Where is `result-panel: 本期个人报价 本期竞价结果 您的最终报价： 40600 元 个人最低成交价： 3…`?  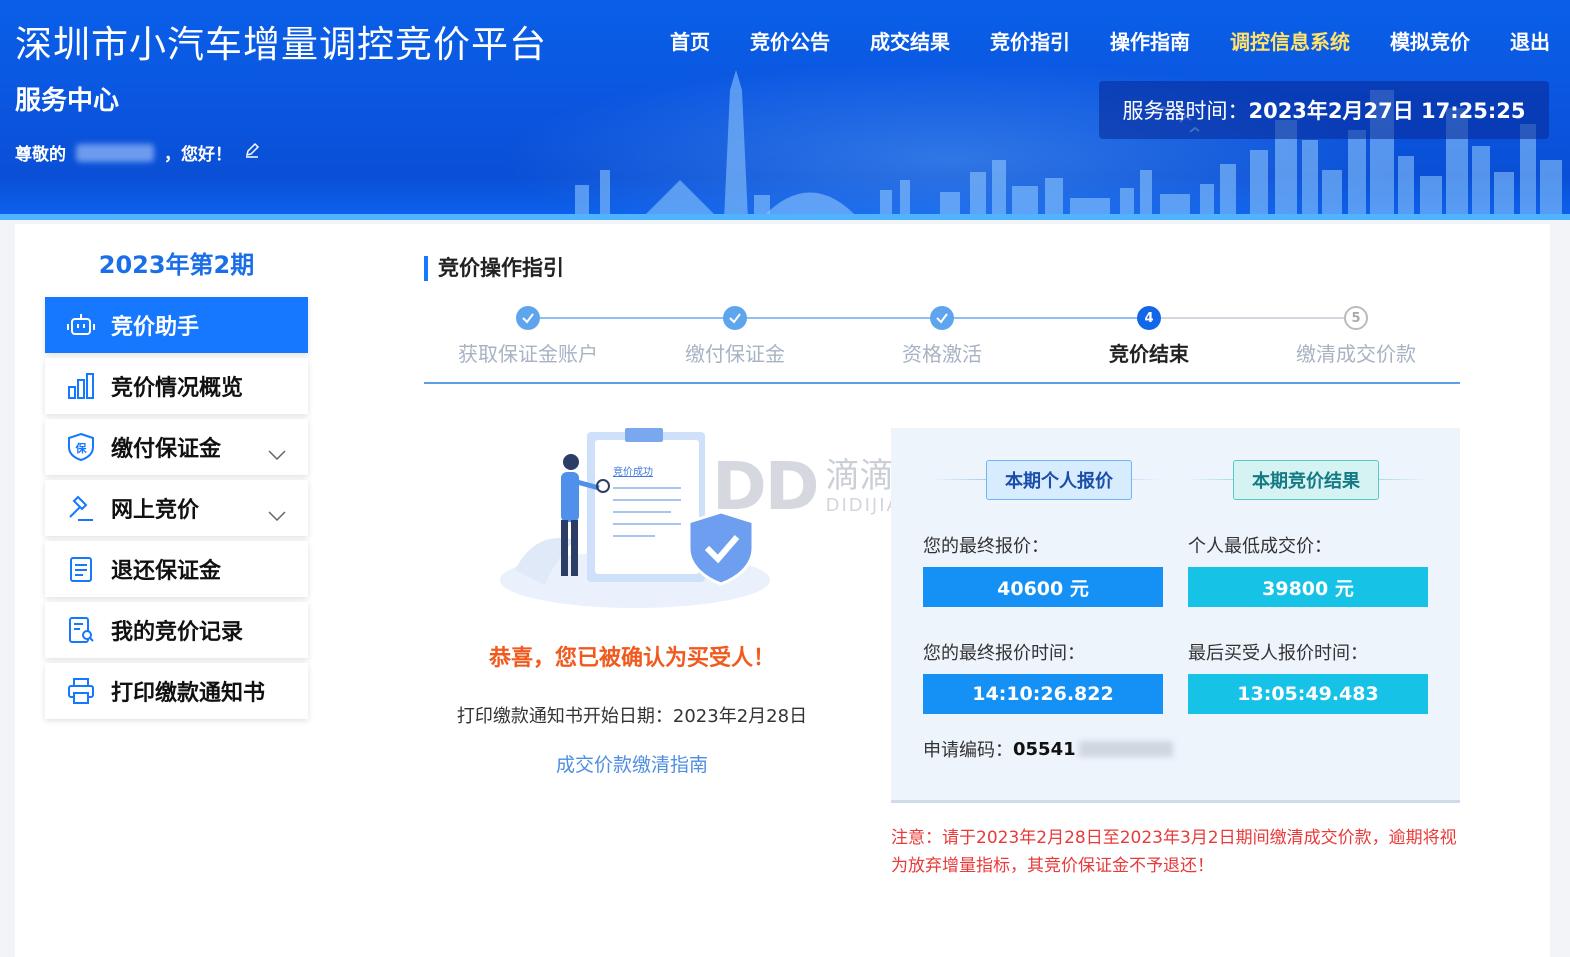
result-panel: 本期个人报价 本期竞价结果 您的最终报价： 40600 元 个人最低成交价： 3… is located at coordinates (1175, 615).